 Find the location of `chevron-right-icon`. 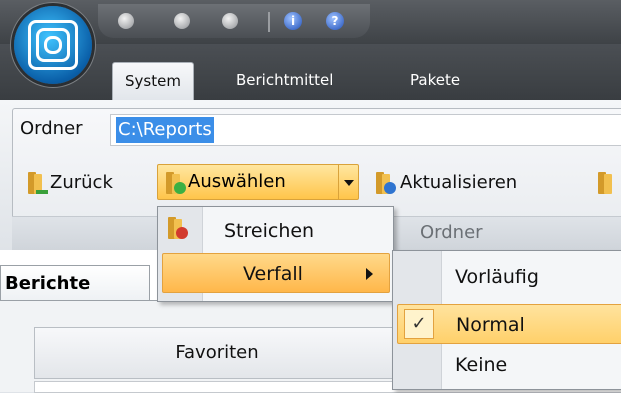

chevron-right-icon is located at coordinates (369, 274).